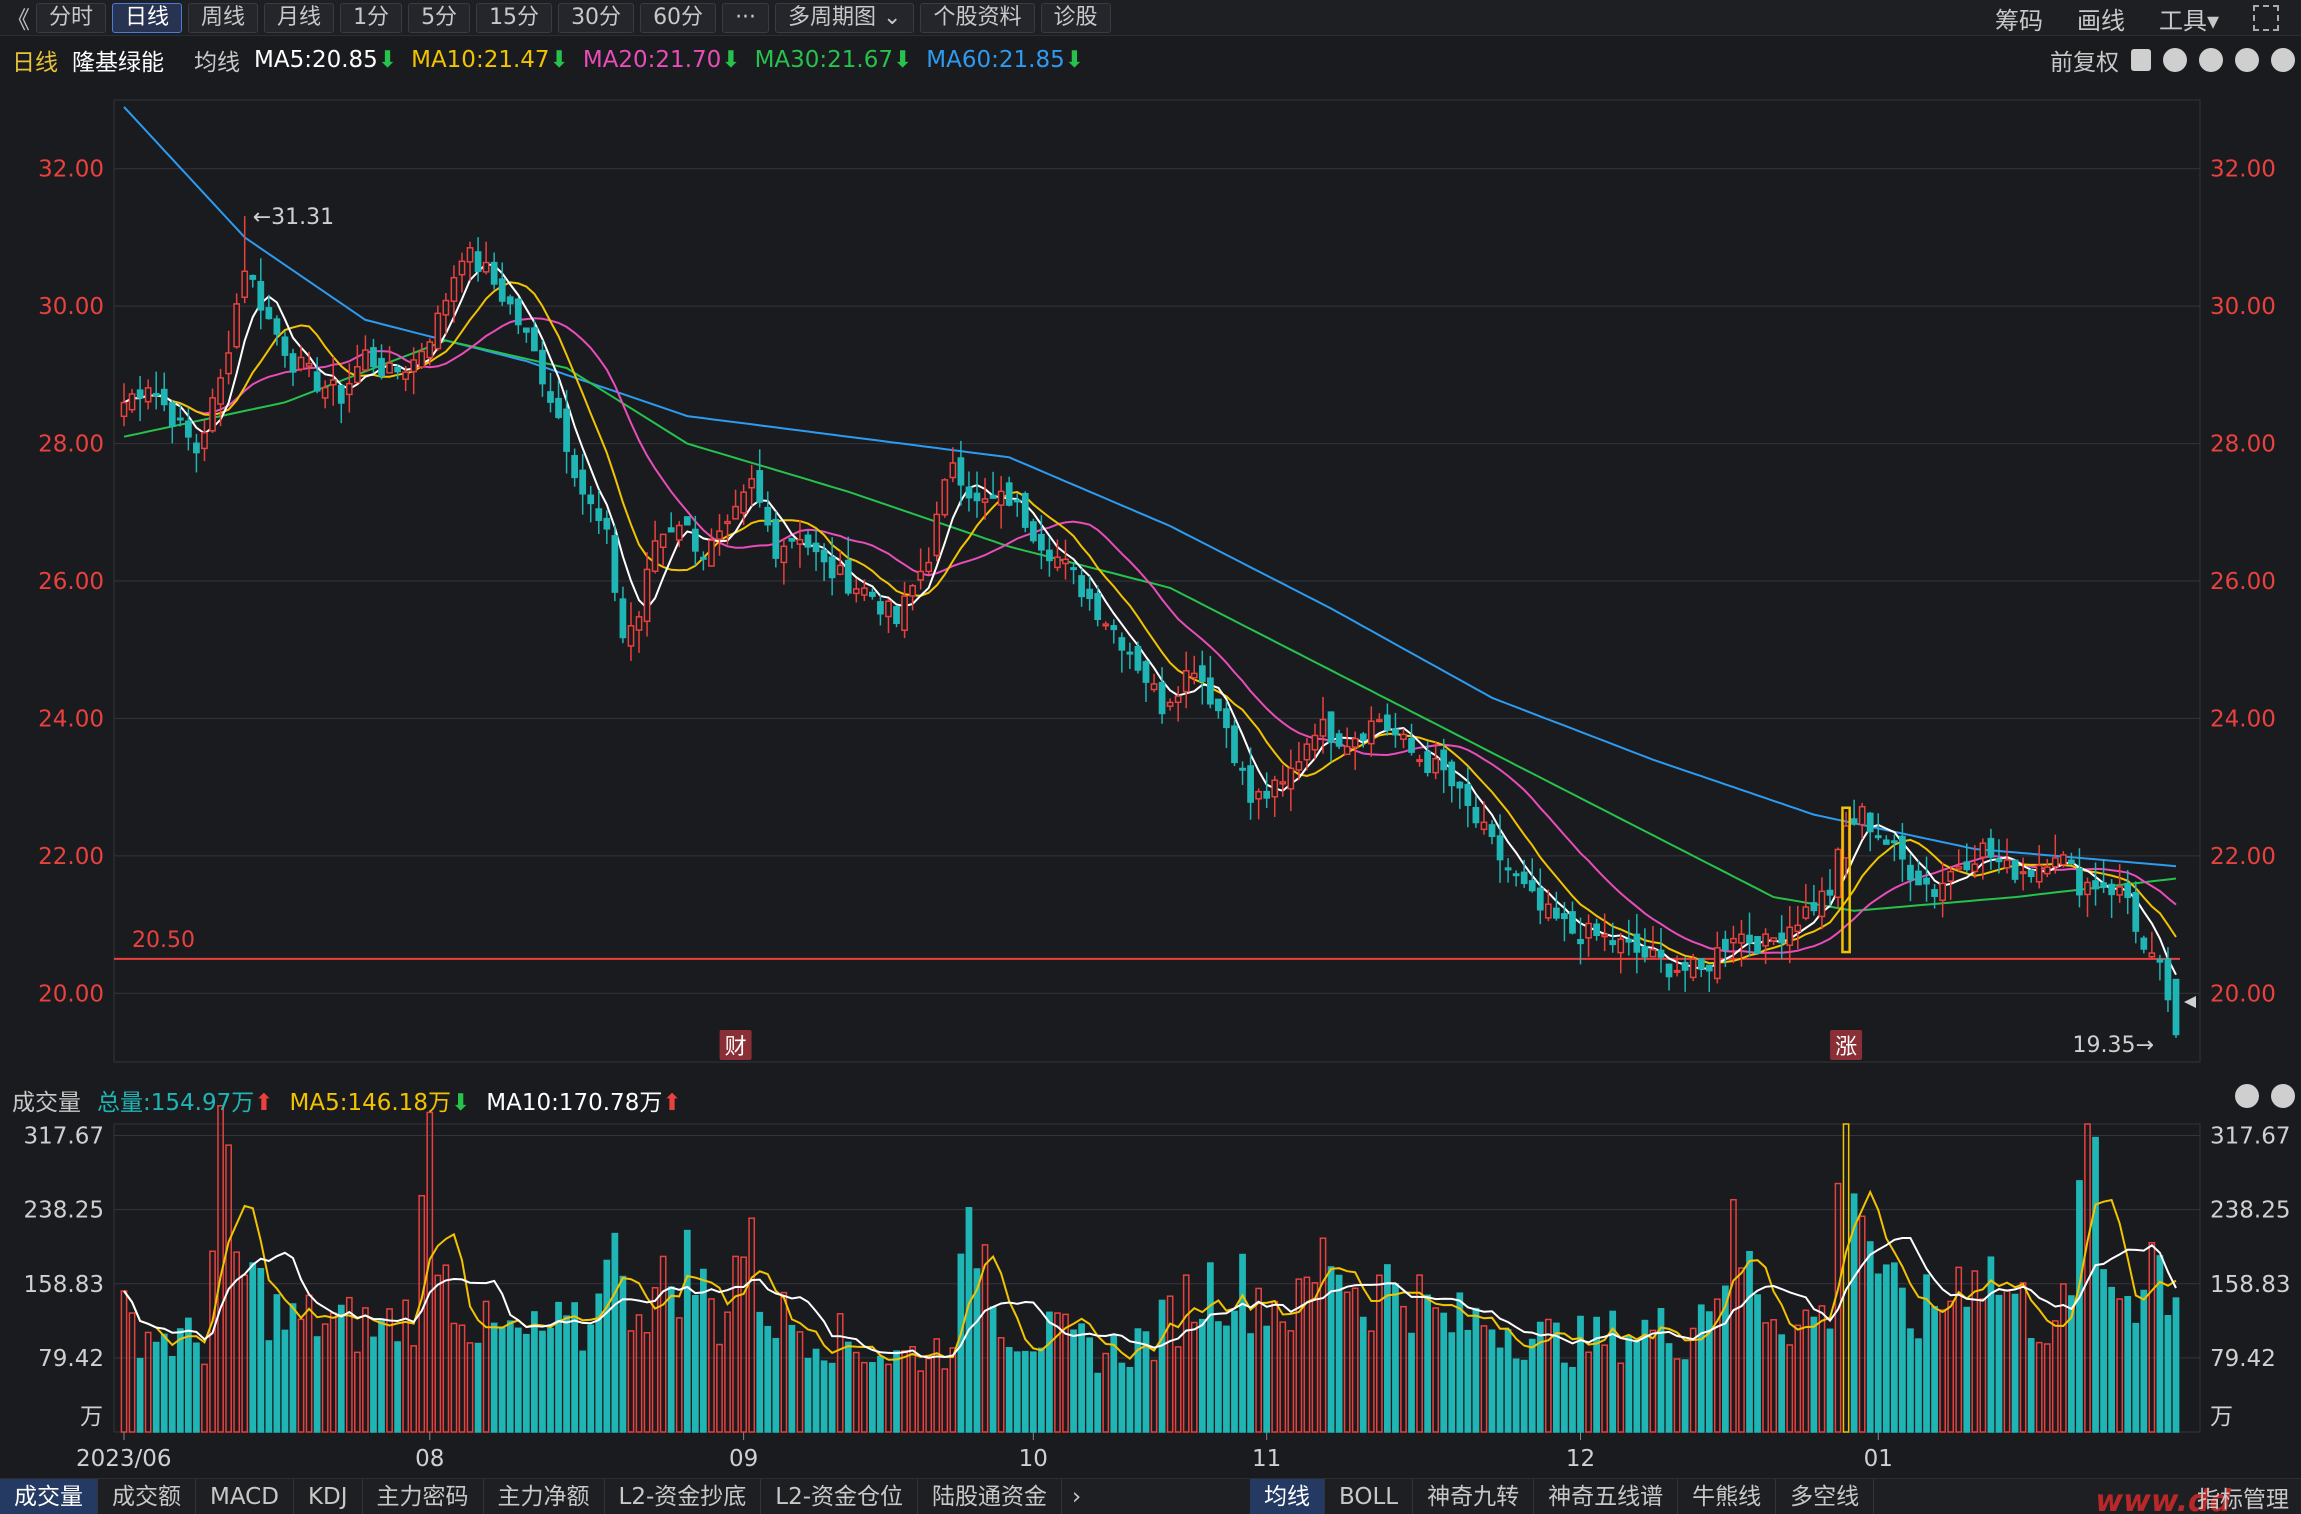 The image size is (2301, 1514). What do you see at coordinates (736, 1047) in the screenshot?
I see `event-marker: 财` at bounding box center [736, 1047].